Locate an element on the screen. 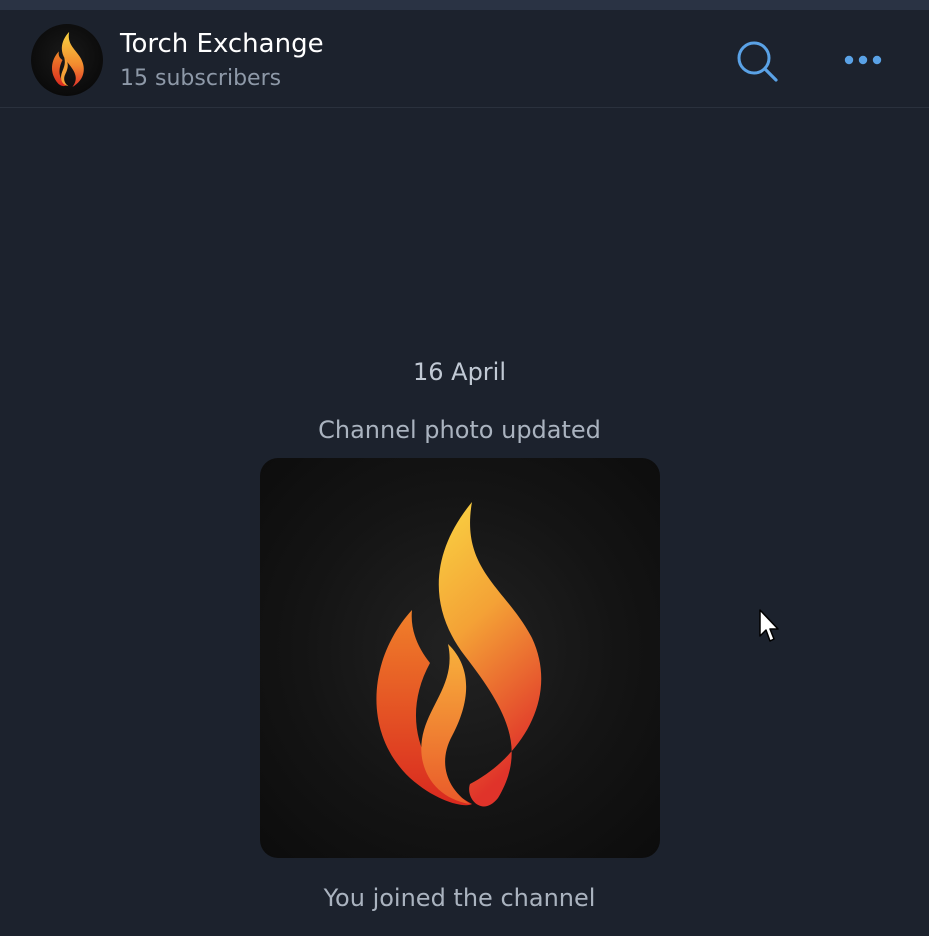  mouse-pointer-icon is located at coordinates (769, 625).